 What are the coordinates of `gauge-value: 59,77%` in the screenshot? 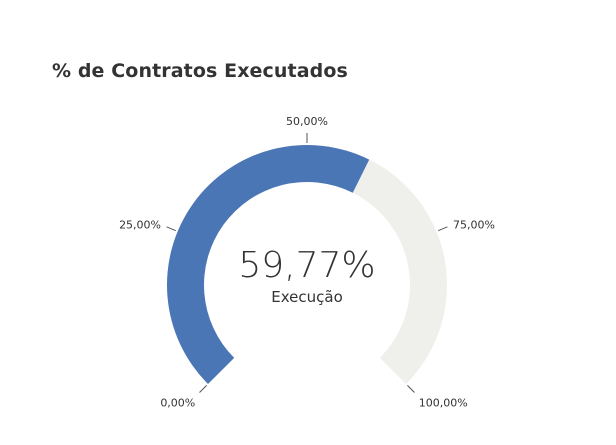 It's located at (306, 265).